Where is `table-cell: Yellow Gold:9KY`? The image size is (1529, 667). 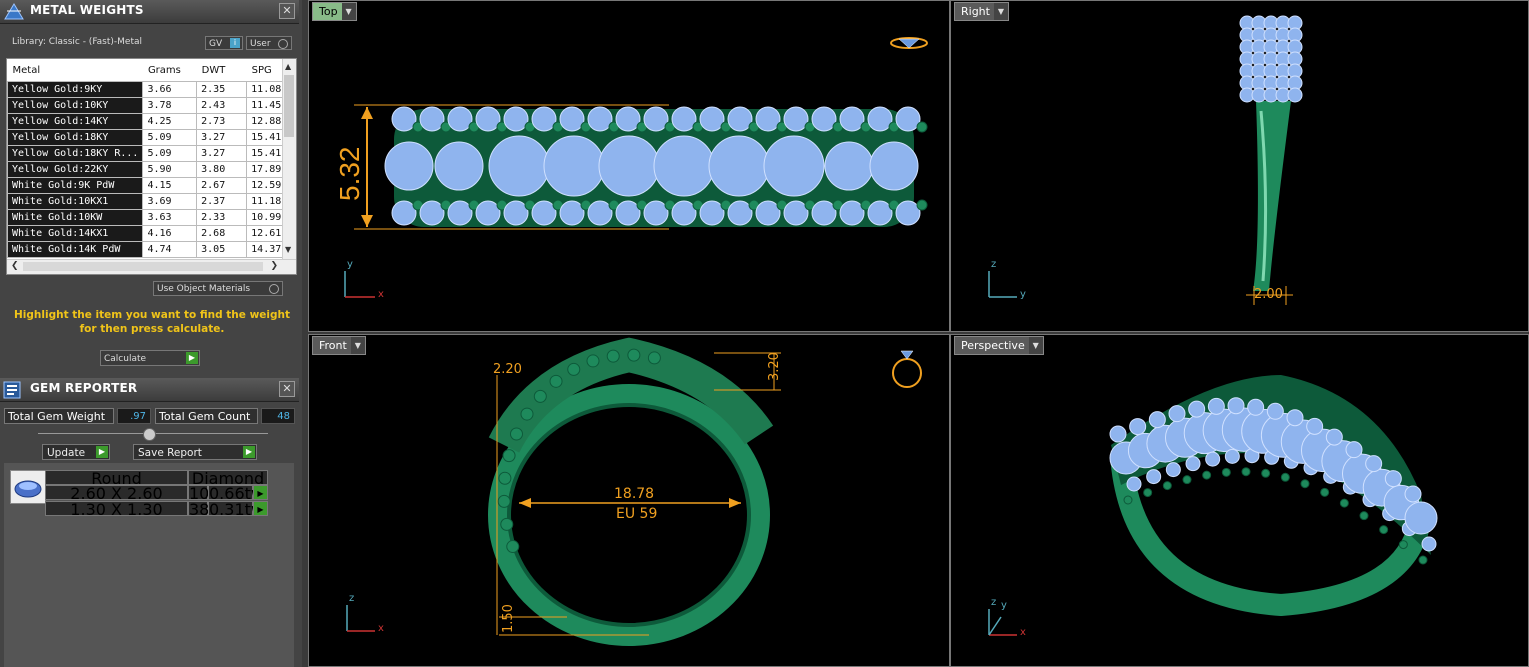
table-cell: Yellow Gold:9KY is located at coordinates (75, 89).